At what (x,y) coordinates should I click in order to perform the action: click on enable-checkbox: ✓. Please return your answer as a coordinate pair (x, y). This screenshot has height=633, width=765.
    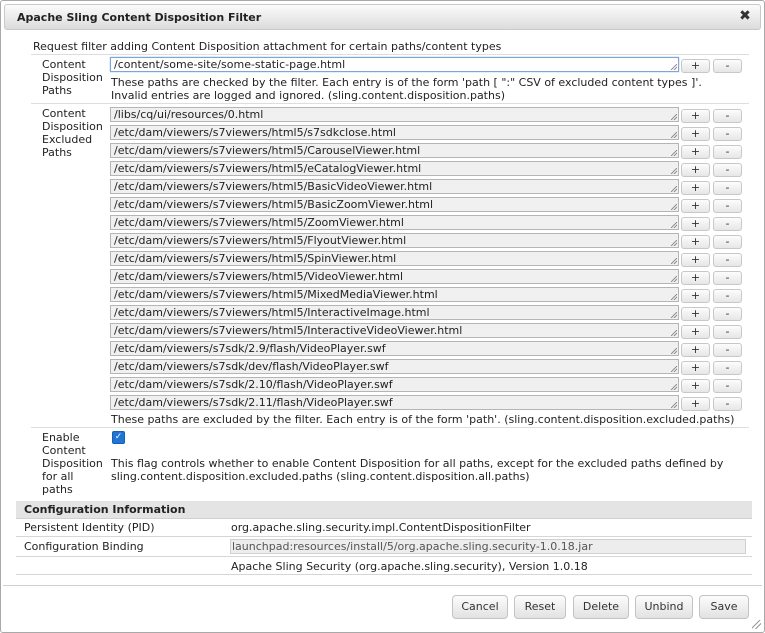
    Looking at the image, I should click on (118, 437).